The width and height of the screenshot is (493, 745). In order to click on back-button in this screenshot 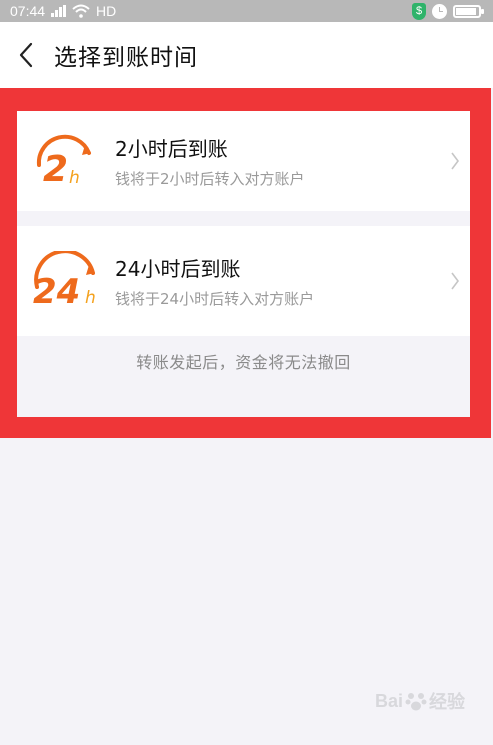, I will do `click(26, 55)`.